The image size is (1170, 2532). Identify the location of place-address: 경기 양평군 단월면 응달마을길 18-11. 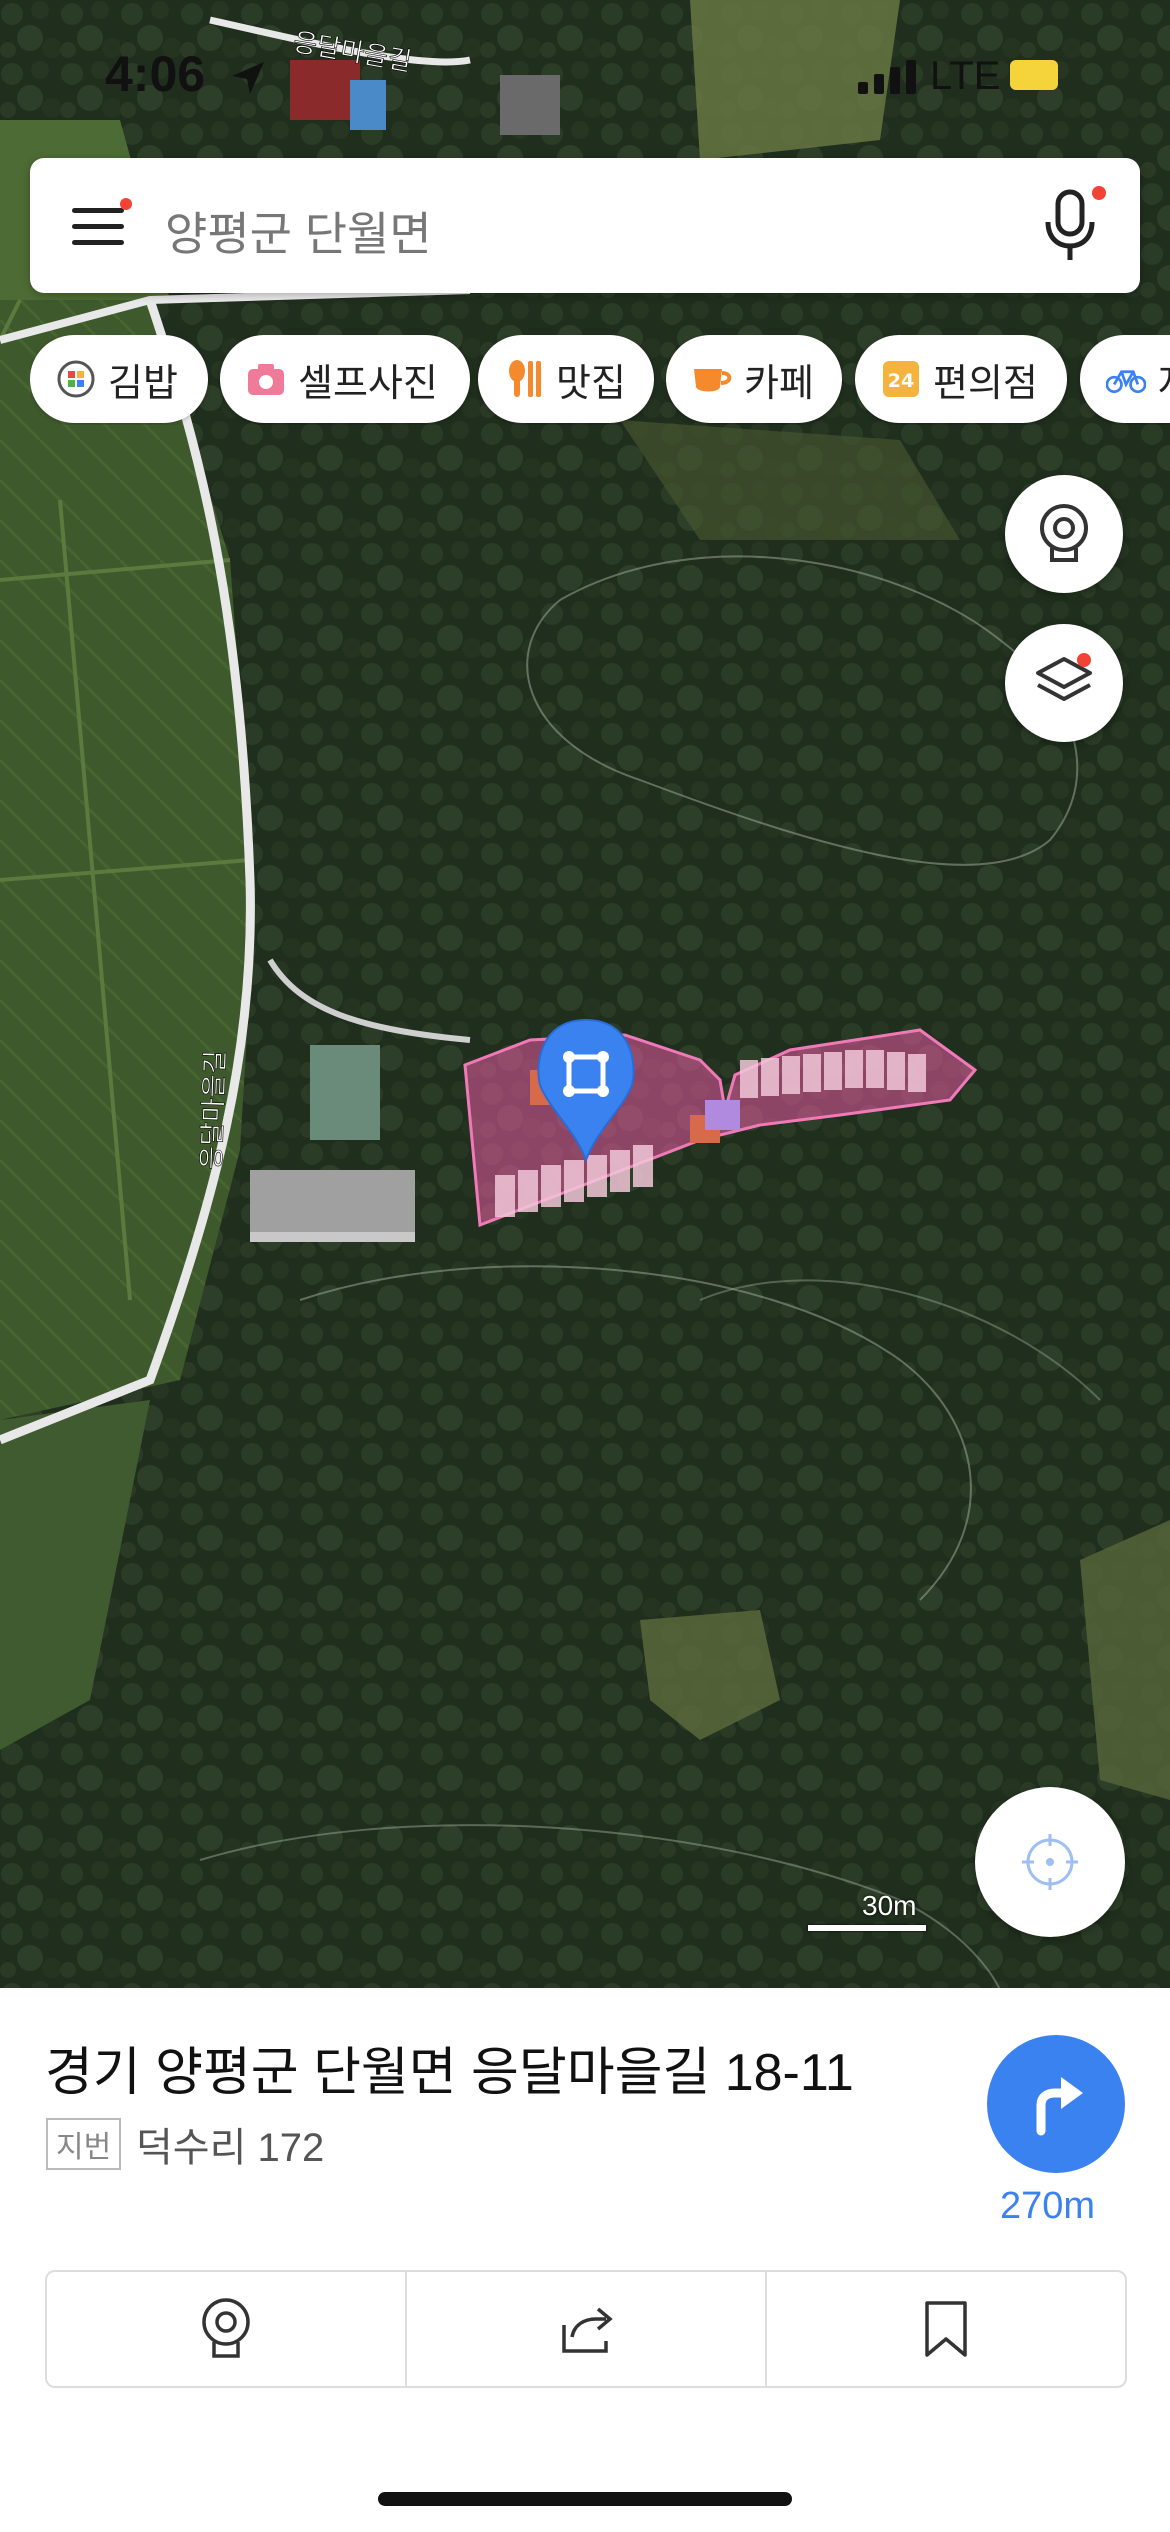
(449, 2073).